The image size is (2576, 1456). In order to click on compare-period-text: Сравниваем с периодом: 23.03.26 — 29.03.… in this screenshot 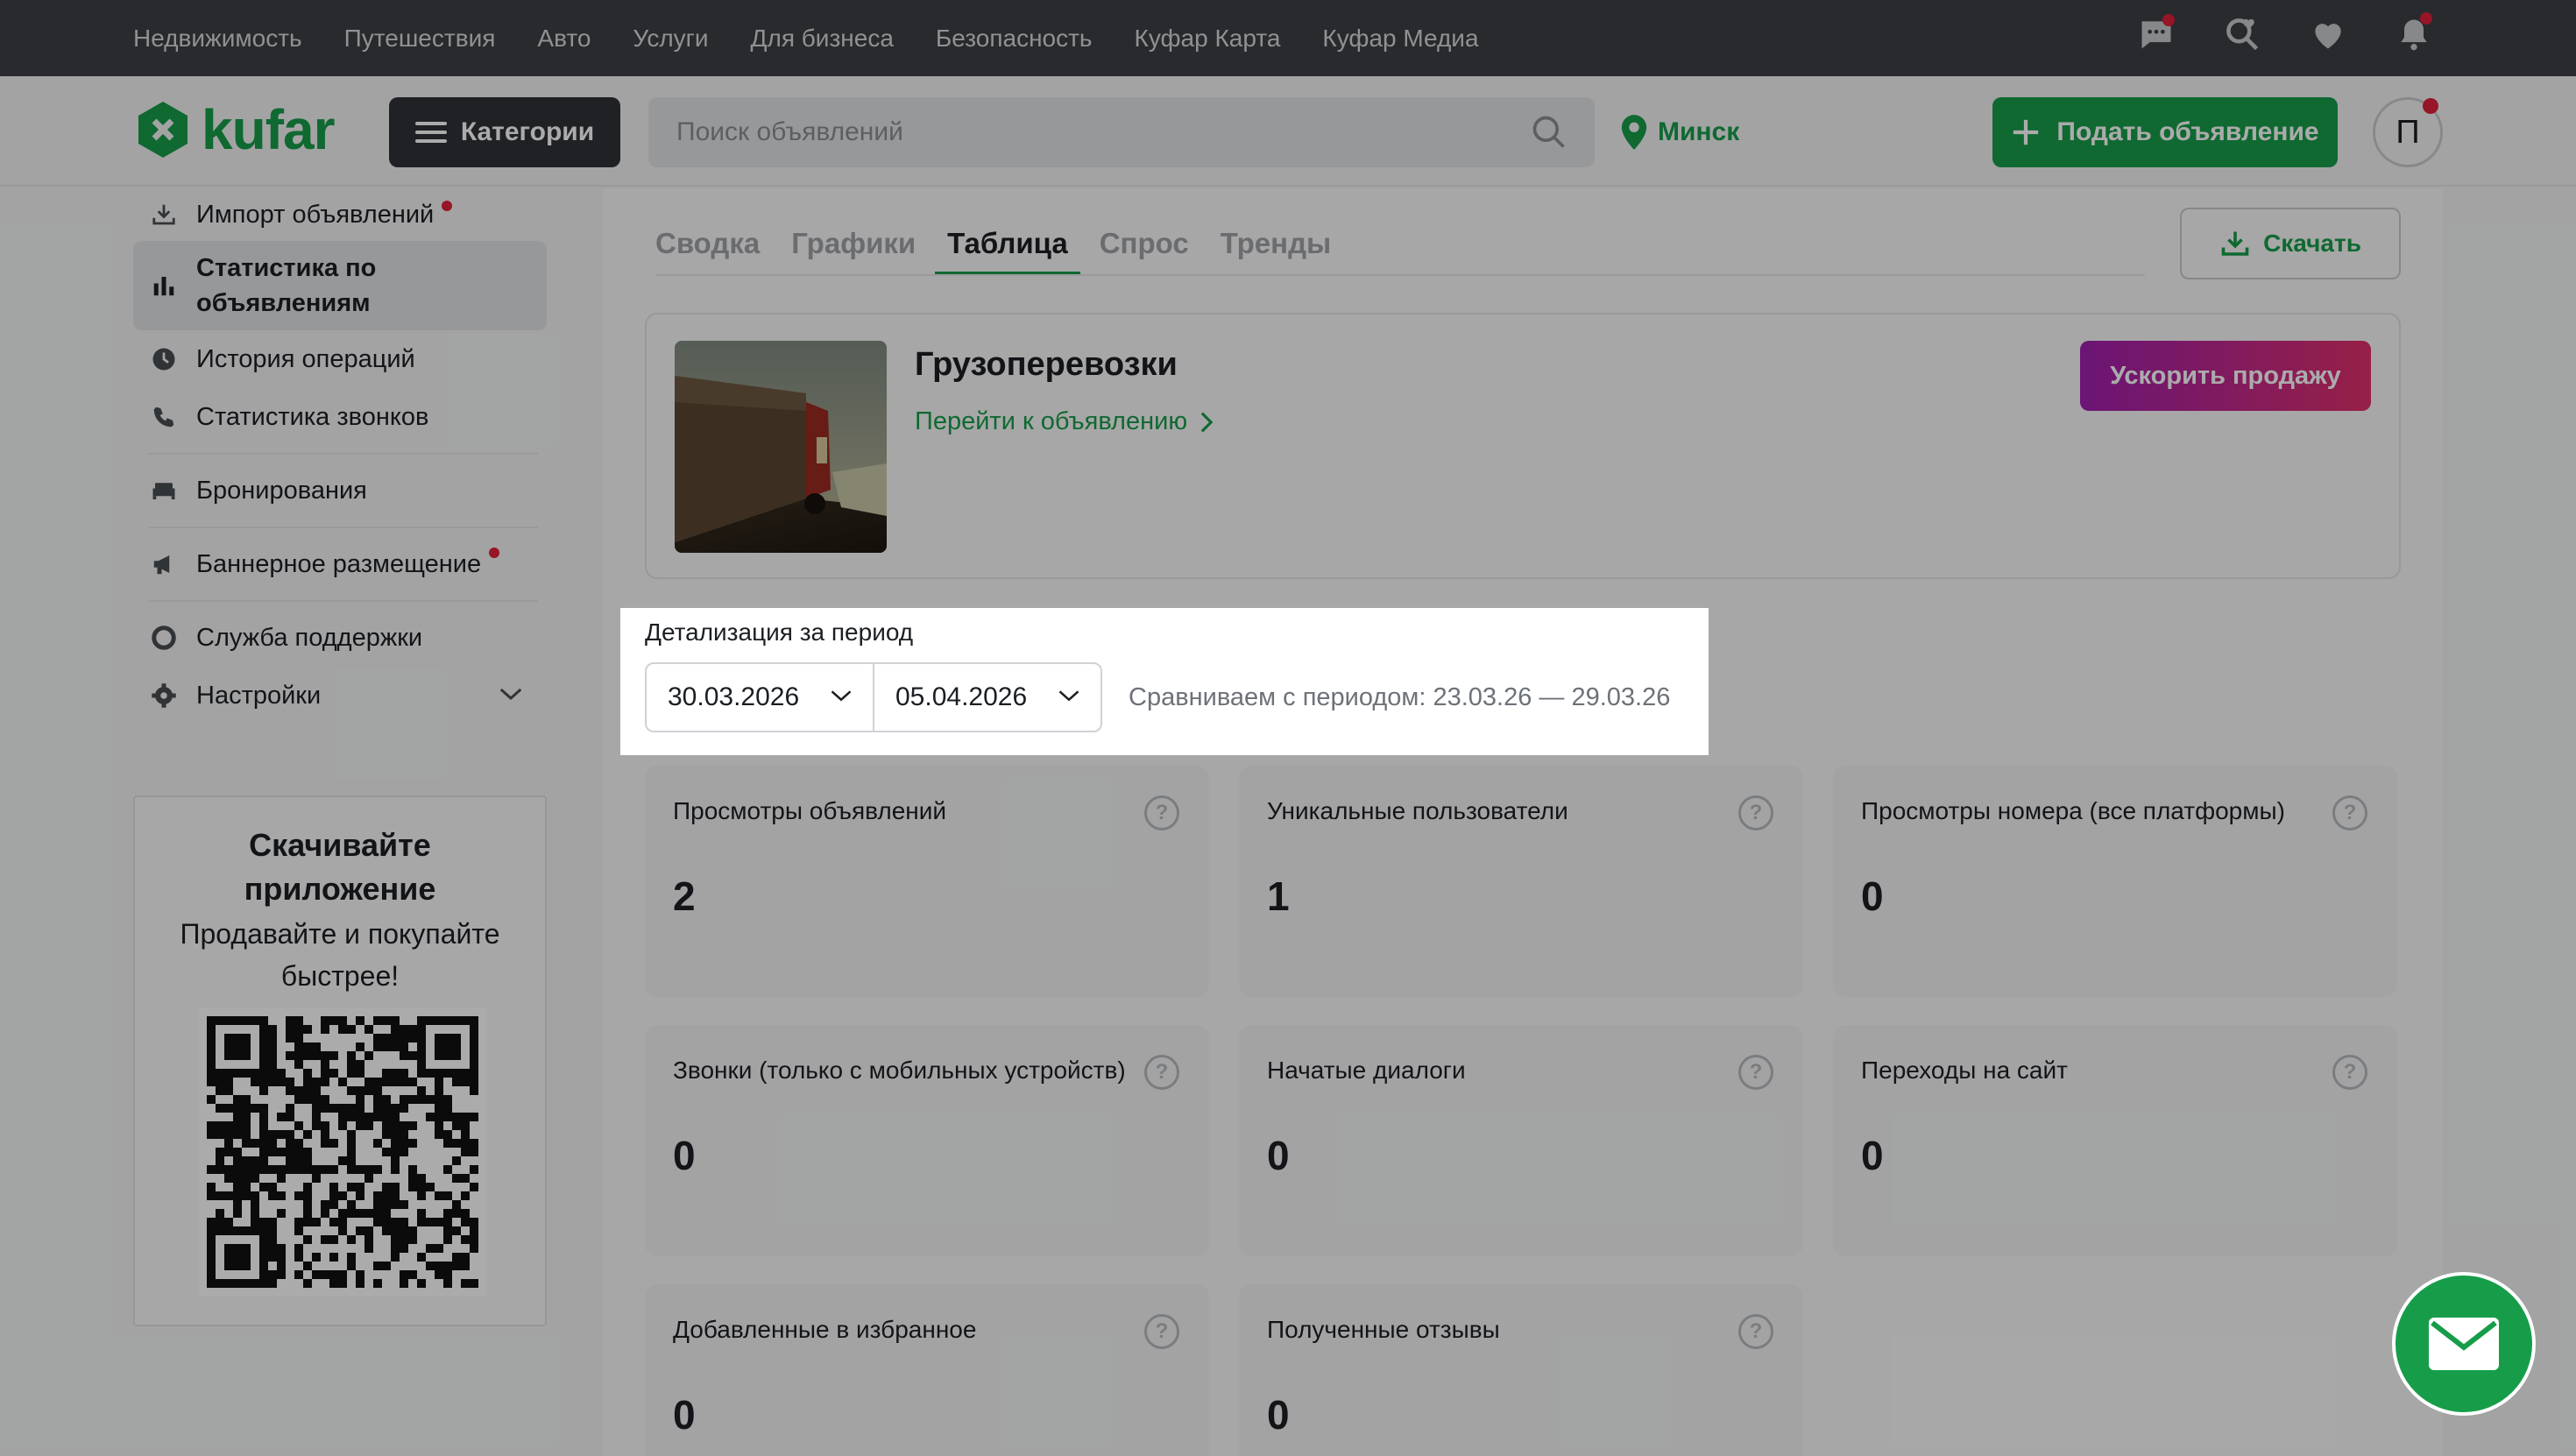, I will do `click(1400, 697)`.